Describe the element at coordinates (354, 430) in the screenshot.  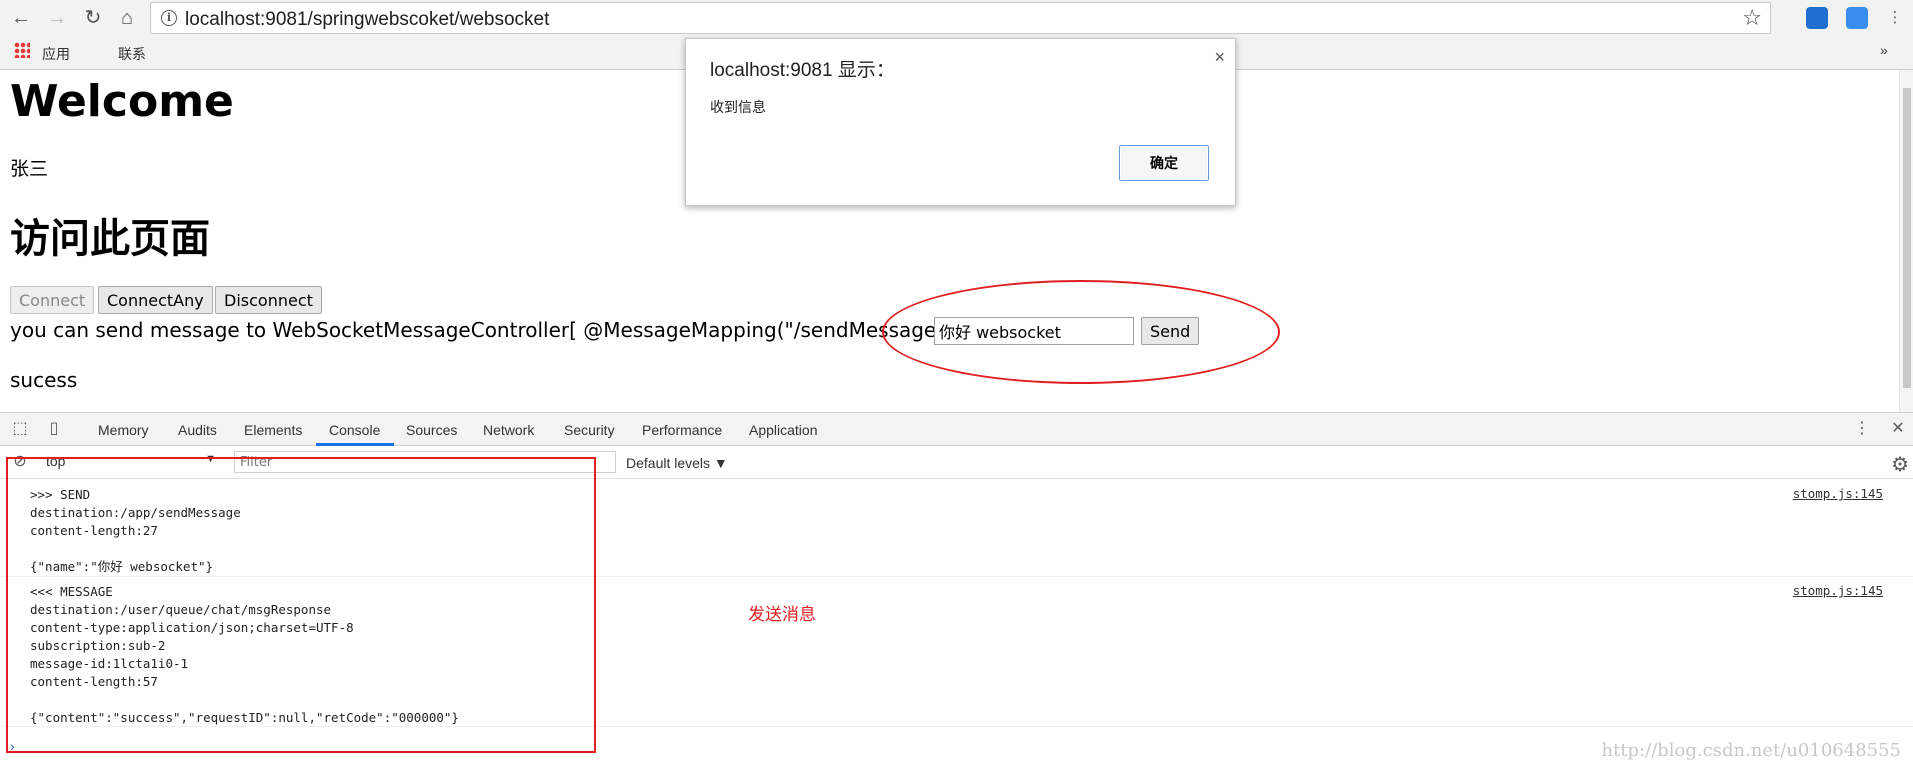
I see `tab-console: Console` at that location.